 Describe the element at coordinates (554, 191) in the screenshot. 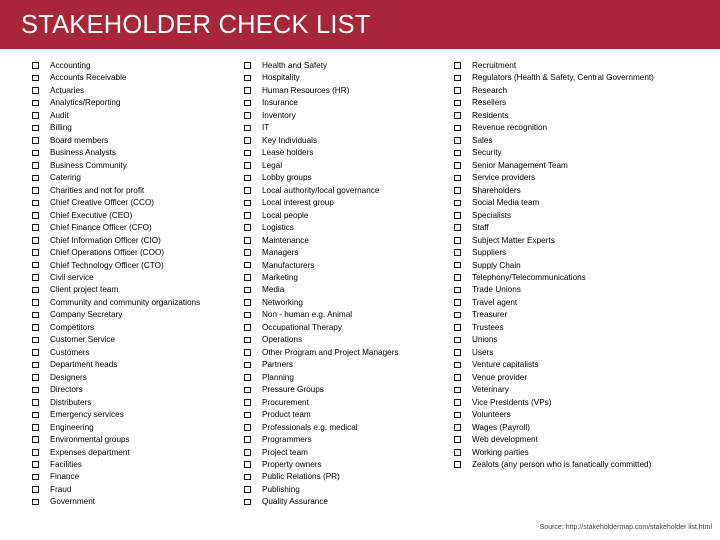

I see `checklist-item: Shareholders` at that location.